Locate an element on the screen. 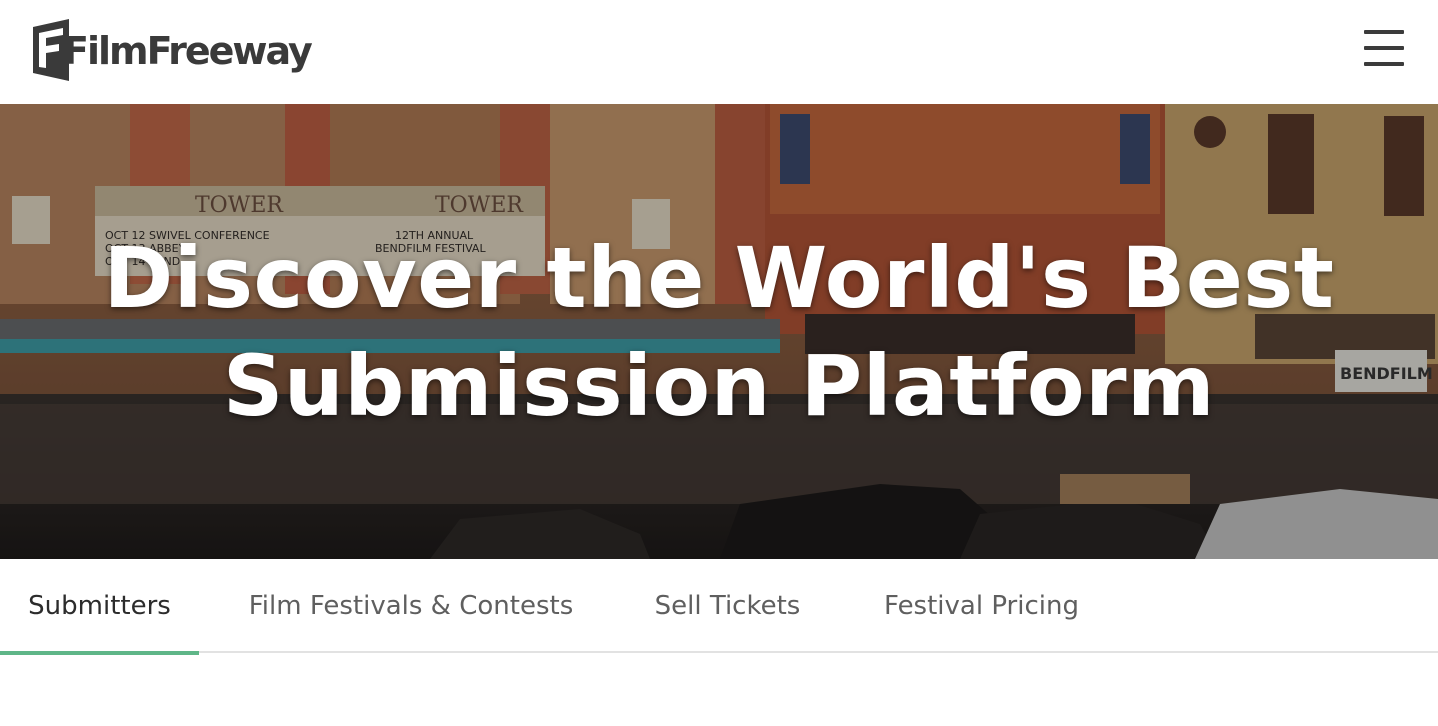 Image resolution: width=1438 pixels, height=726 pixels. tab-sell-tickets-label: Sell Tickets is located at coordinates (727, 606).